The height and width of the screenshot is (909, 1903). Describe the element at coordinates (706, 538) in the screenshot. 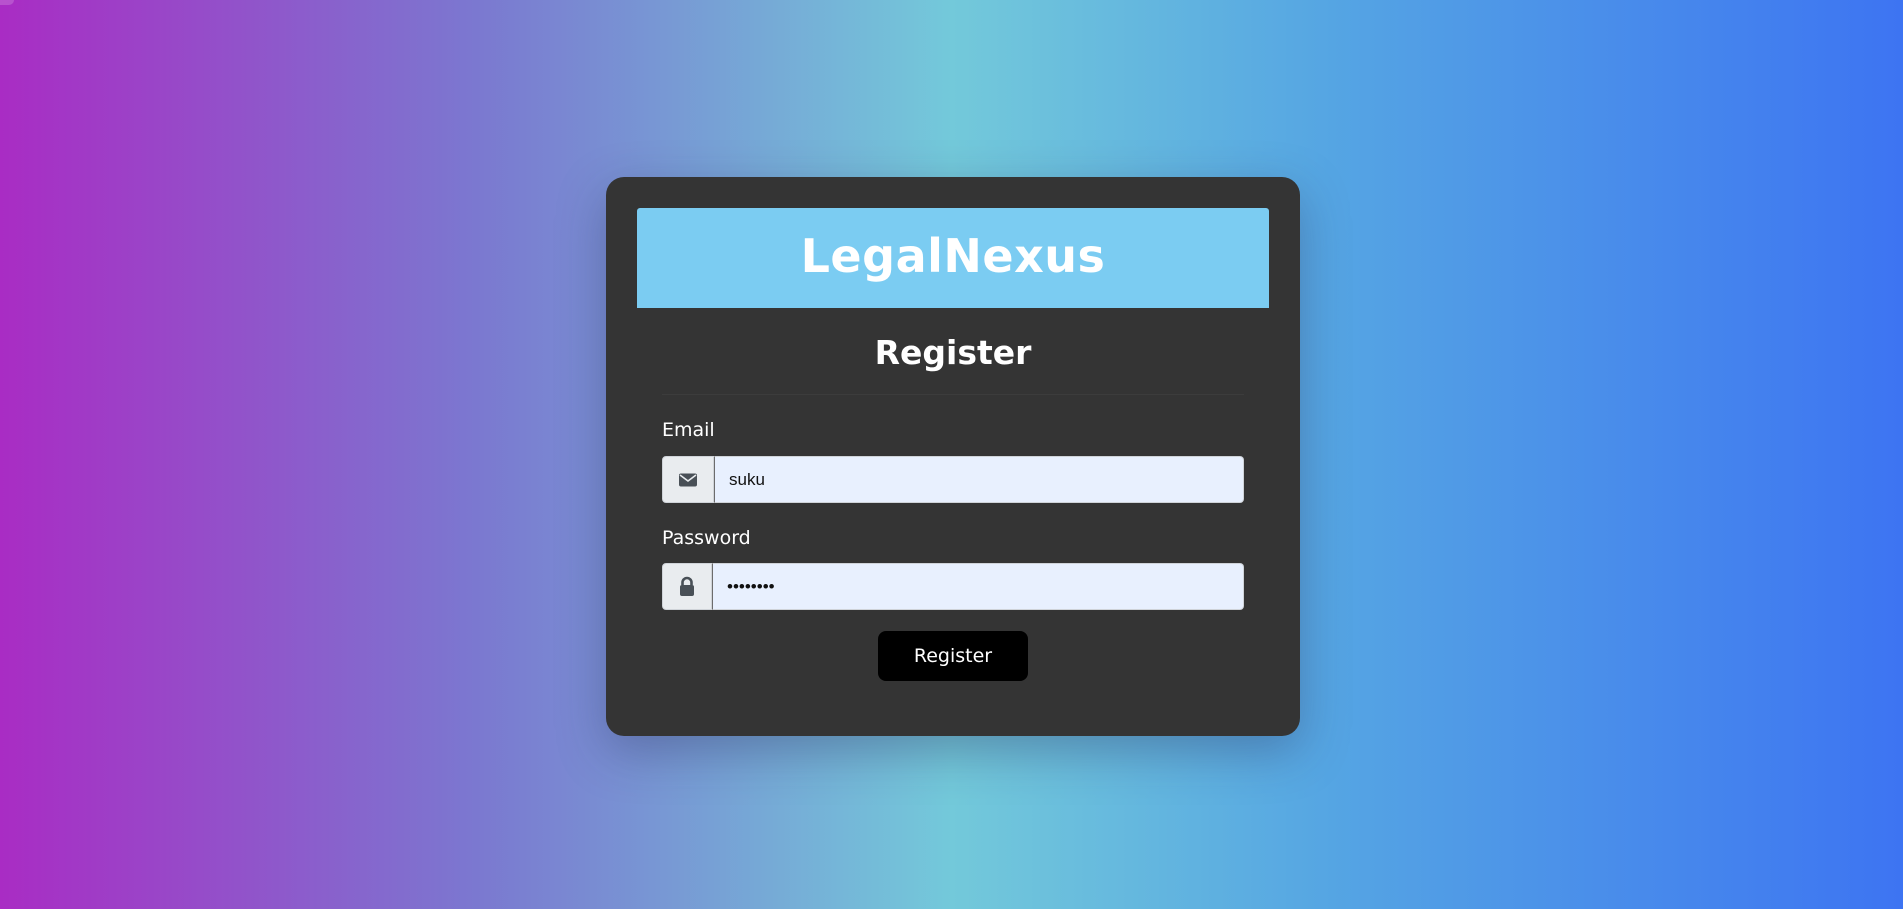

I see `password-label: Password` at that location.